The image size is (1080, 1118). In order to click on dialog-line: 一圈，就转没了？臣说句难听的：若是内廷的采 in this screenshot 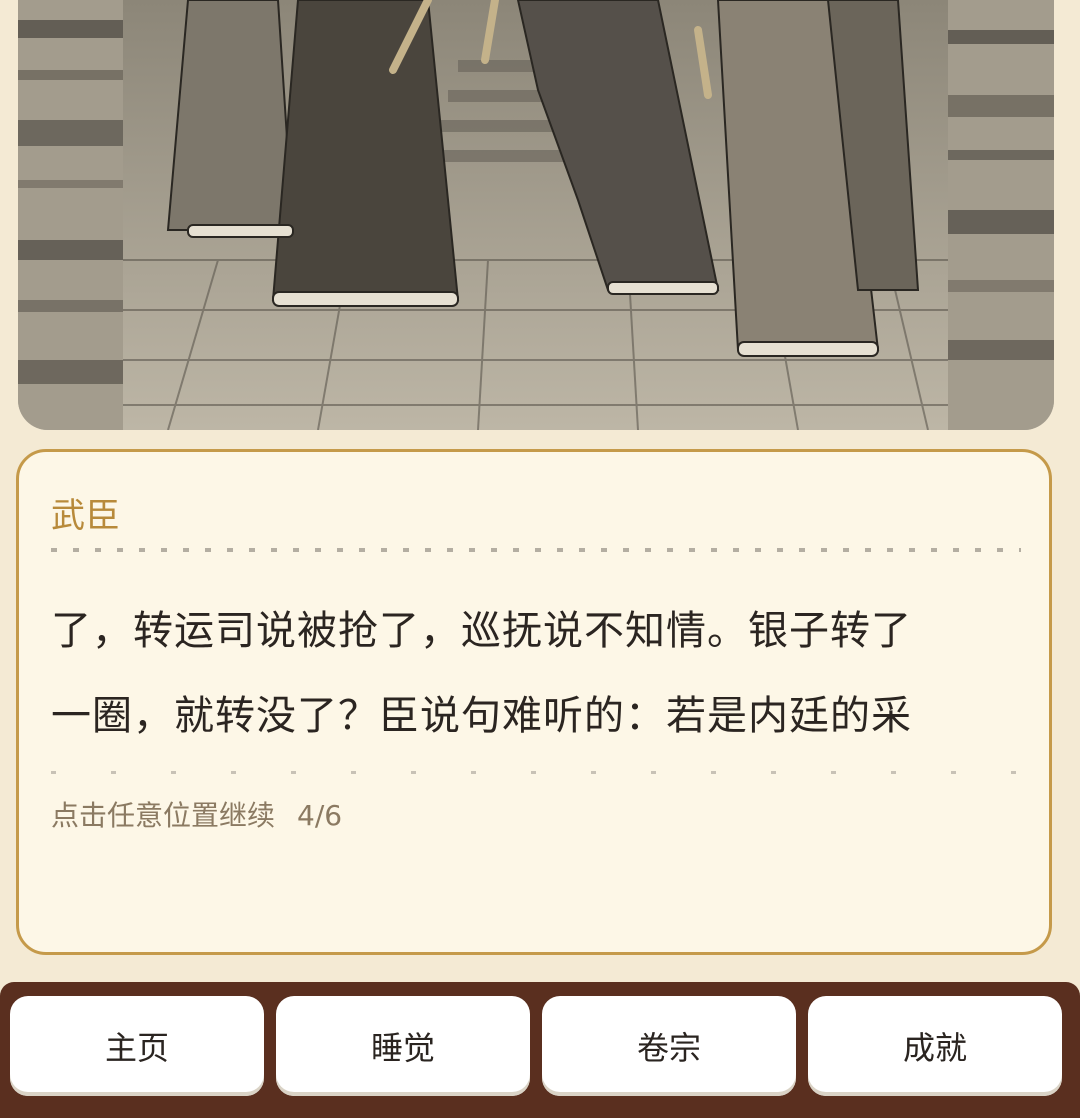, I will do `click(481, 716)`.